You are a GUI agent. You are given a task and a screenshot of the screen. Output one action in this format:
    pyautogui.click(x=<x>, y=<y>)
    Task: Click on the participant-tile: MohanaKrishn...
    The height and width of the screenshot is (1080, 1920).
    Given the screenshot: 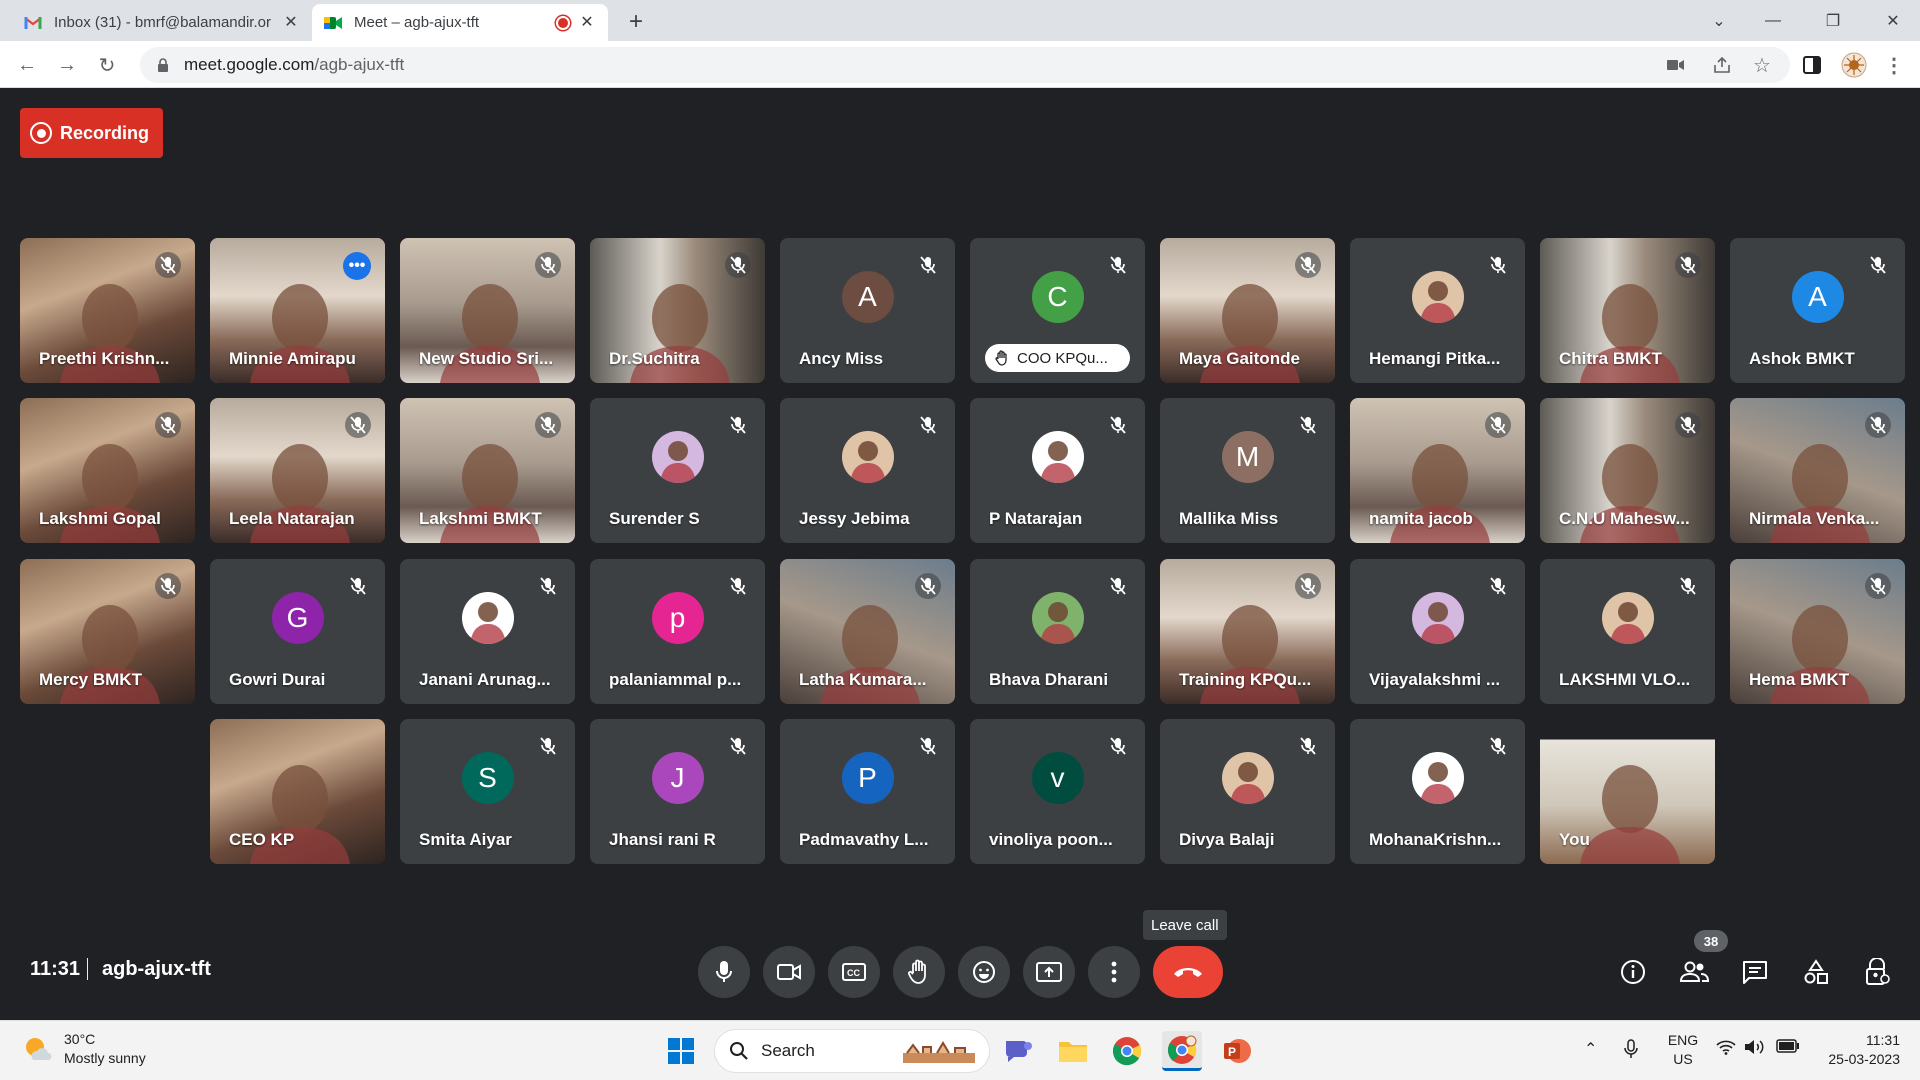 What is the action you would take?
    pyautogui.click(x=1437, y=791)
    